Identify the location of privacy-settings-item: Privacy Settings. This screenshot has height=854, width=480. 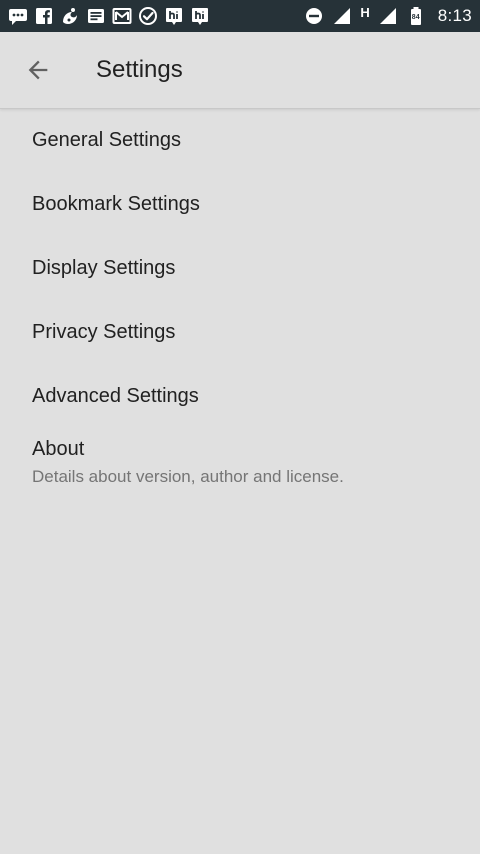
(240, 332).